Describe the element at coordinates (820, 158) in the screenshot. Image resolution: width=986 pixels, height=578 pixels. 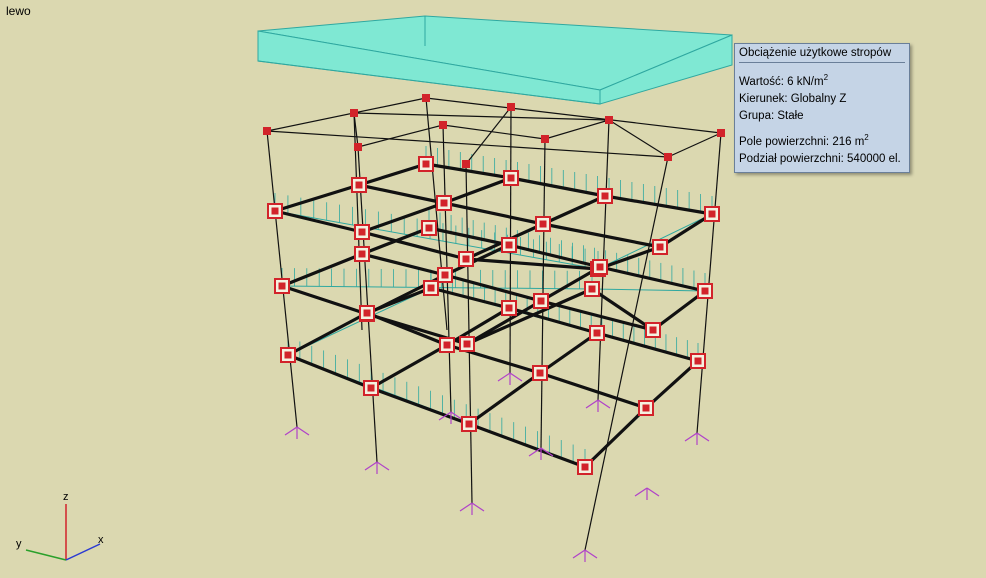
I see `tooltip-division: Podział powierzchni: 540000 el.` at that location.